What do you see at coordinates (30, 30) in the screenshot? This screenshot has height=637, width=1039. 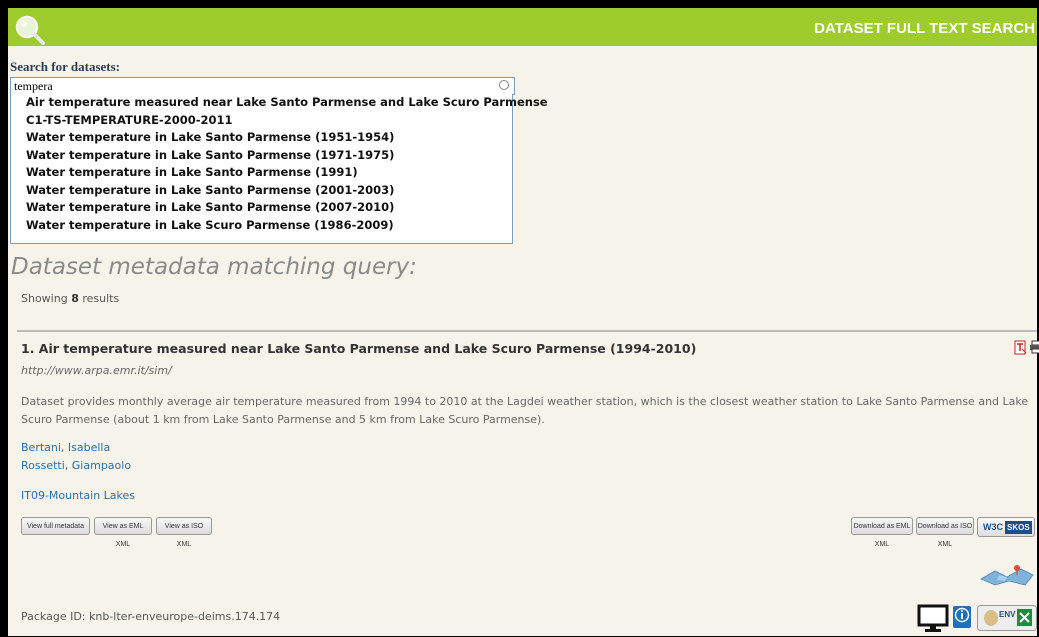 I see `magnifier-icon` at bounding box center [30, 30].